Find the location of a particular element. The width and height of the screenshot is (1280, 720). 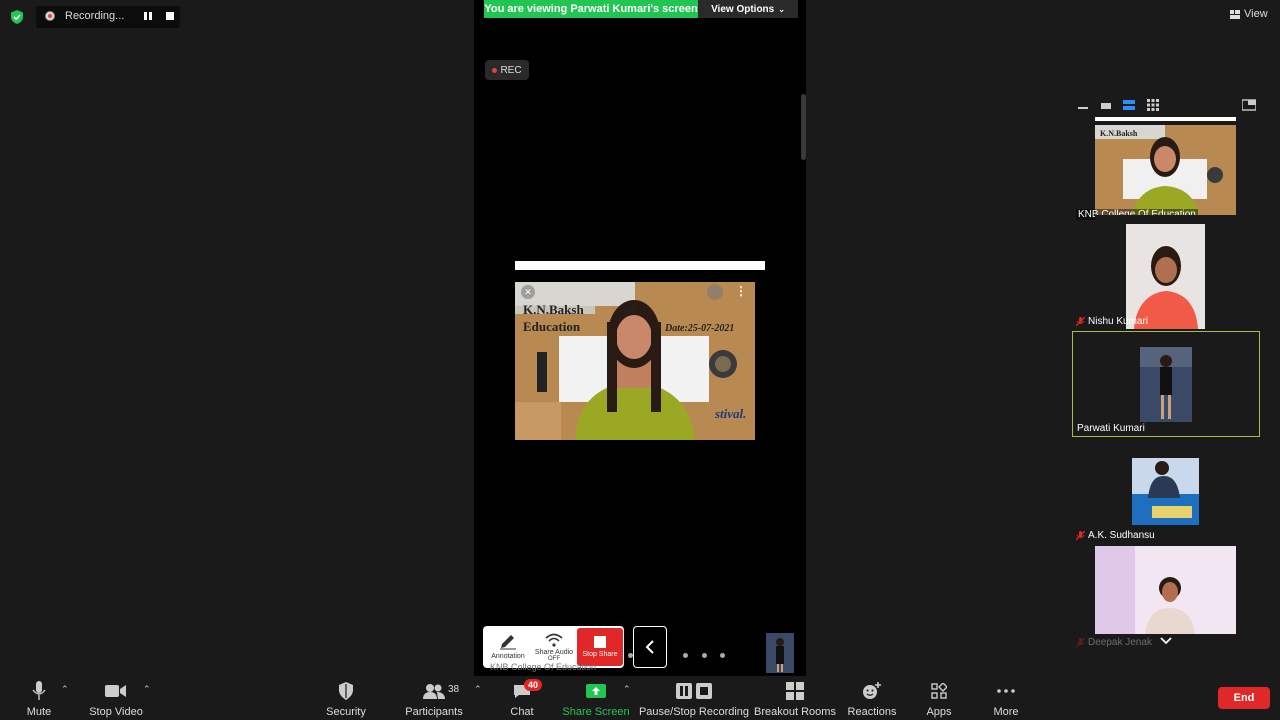

shared-window-topbar is located at coordinates (640, 265).